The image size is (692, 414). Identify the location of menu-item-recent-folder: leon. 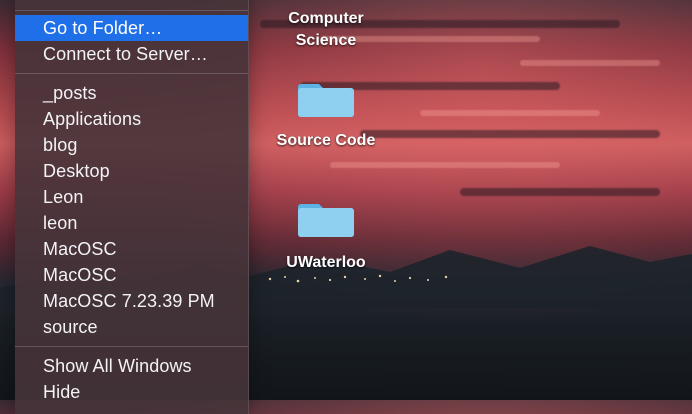
(131, 223).